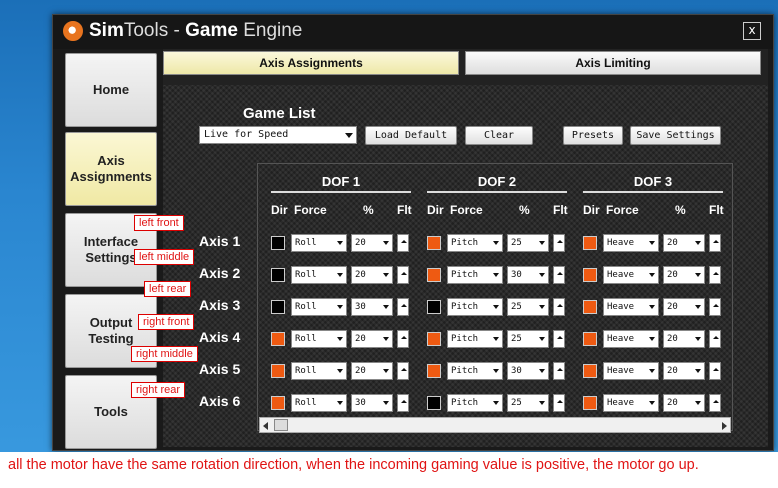 The height and width of the screenshot is (488, 778). What do you see at coordinates (265, 426) in the screenshot?
I see `scroll-left-arrow-icon` at bounding box center [265, 426].